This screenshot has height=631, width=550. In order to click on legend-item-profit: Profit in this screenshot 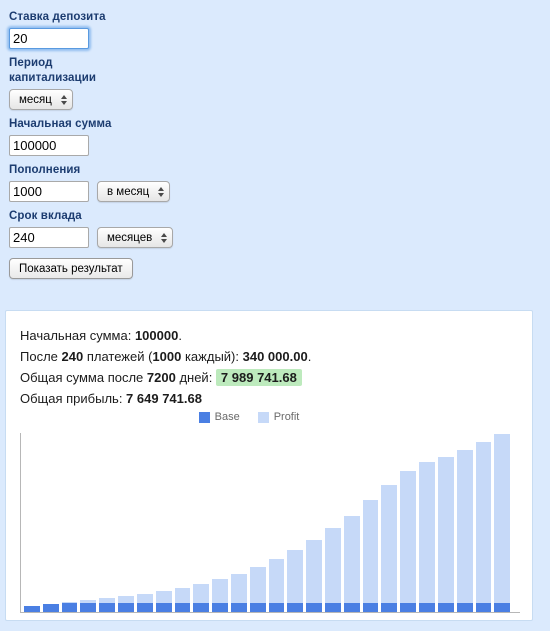, I will do `click(278, 417)`.